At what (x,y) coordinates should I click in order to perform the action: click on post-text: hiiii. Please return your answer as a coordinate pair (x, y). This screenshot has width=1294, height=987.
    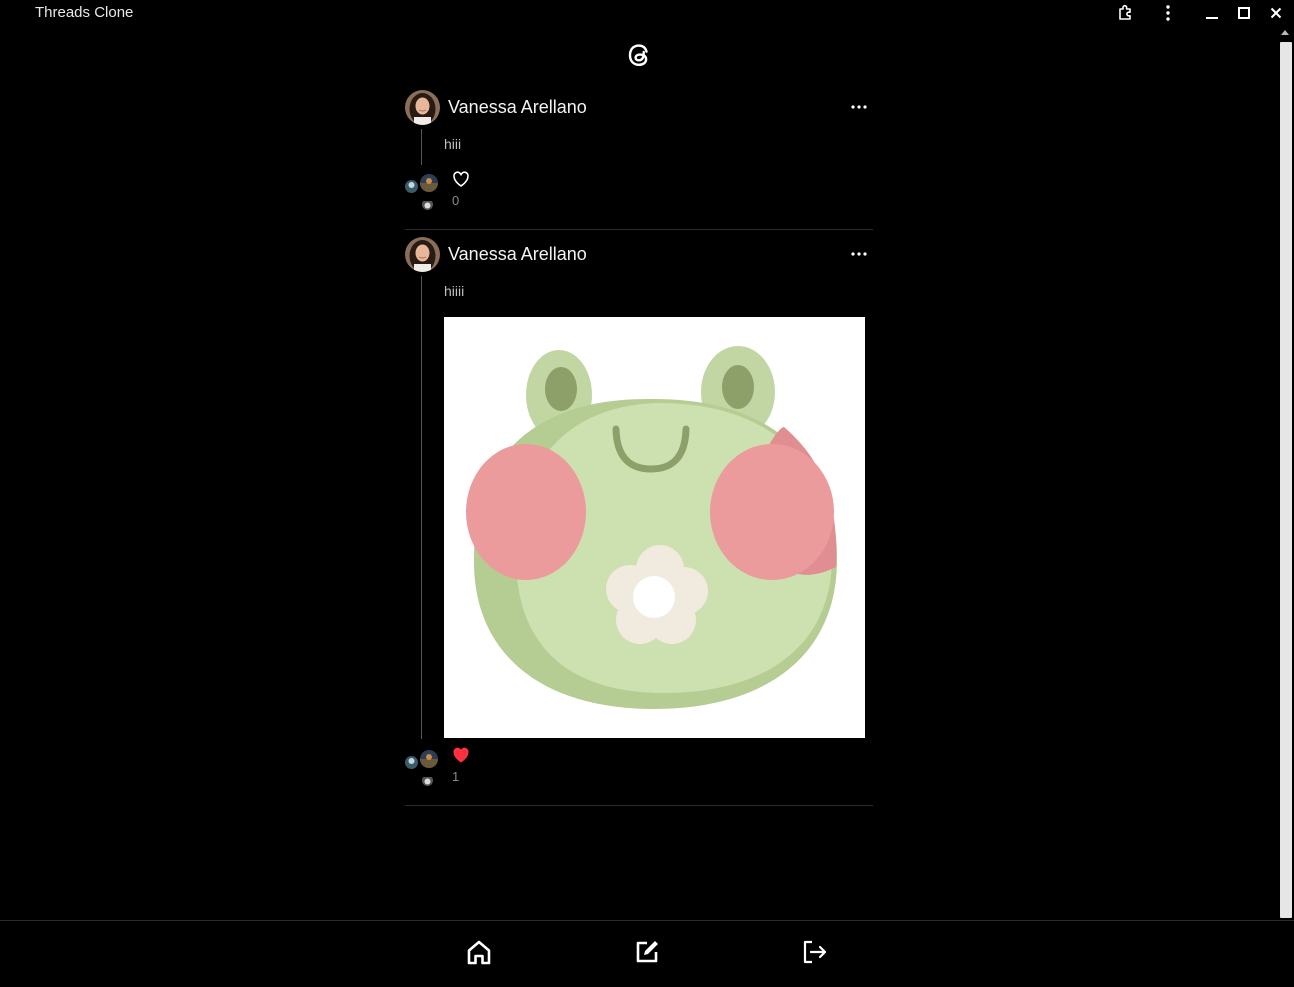
    Looking at the image, I should click on (454, 291).